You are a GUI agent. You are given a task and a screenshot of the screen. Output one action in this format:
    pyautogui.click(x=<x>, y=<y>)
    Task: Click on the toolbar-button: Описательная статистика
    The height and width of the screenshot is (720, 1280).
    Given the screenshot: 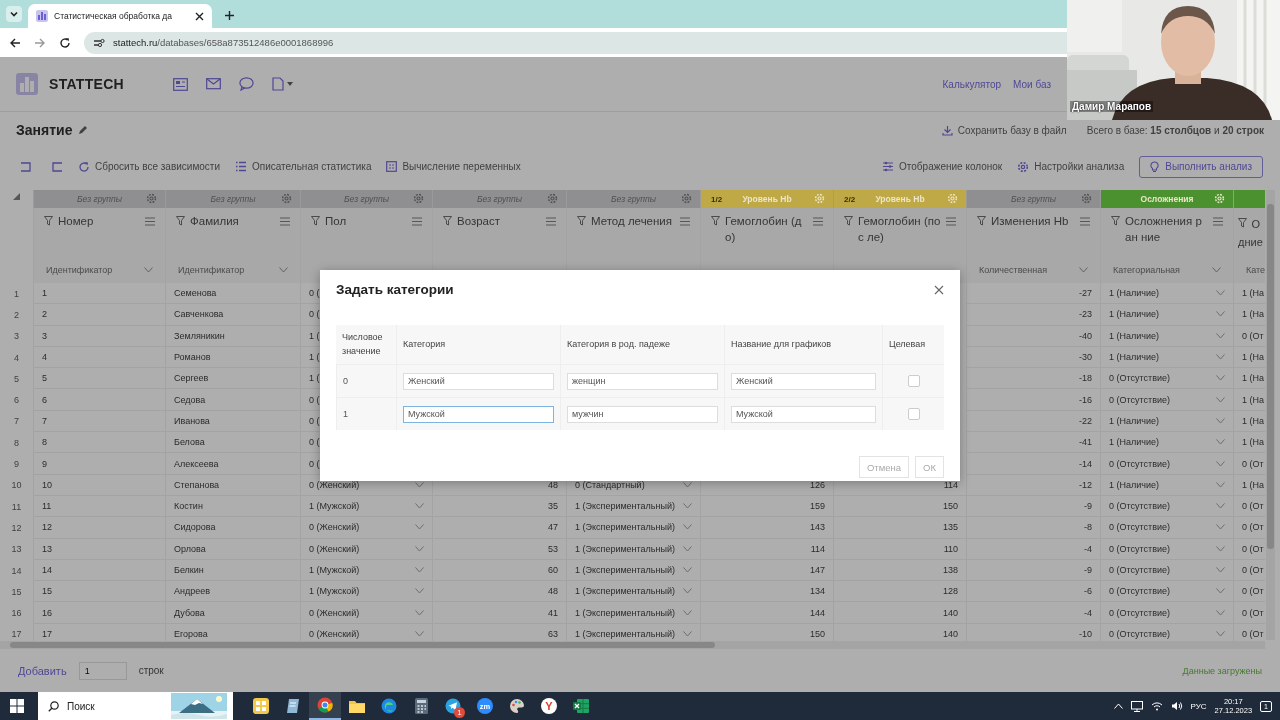 What is the action you would take?
    pyautogui.click(x=303, y=166)
    